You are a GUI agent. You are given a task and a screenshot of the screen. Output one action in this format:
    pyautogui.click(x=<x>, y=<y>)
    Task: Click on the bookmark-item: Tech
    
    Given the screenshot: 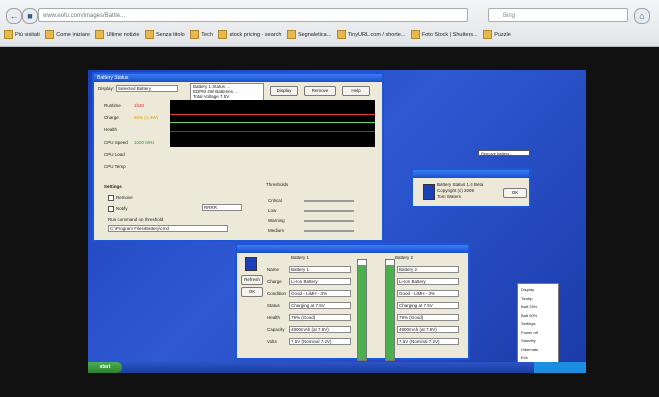 What is the action you would take?
    pyautogui.click(x=201, y=35)
    